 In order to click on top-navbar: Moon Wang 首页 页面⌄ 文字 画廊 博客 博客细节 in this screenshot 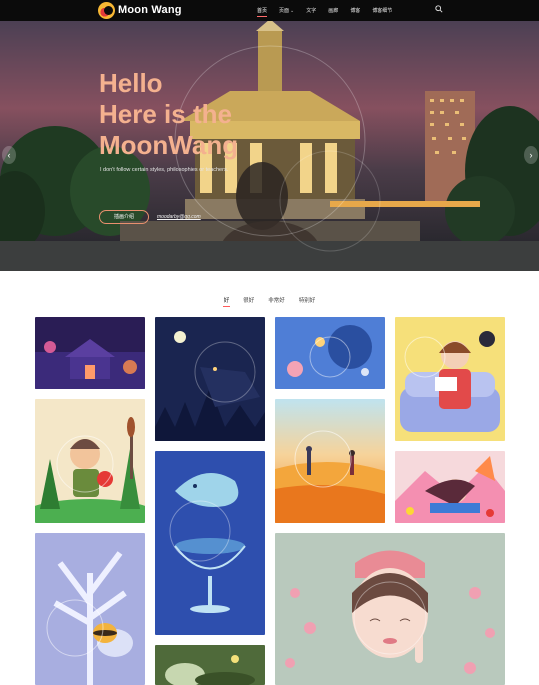, I will do `click(269, 10)`.